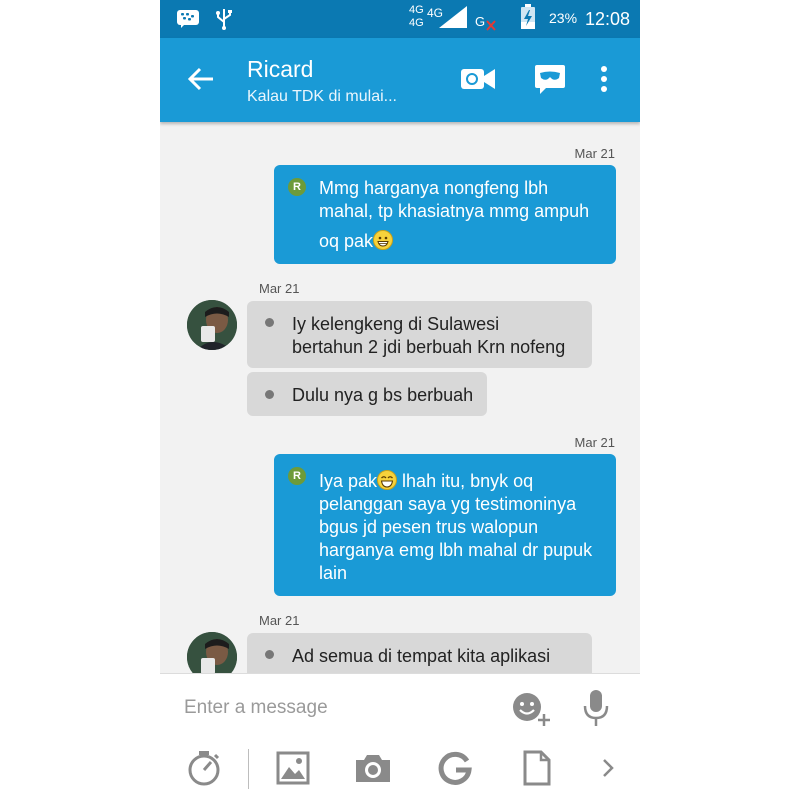  I want to click on message-line: harganya emg lbh mahal dr pupuk, so click(456, 550).